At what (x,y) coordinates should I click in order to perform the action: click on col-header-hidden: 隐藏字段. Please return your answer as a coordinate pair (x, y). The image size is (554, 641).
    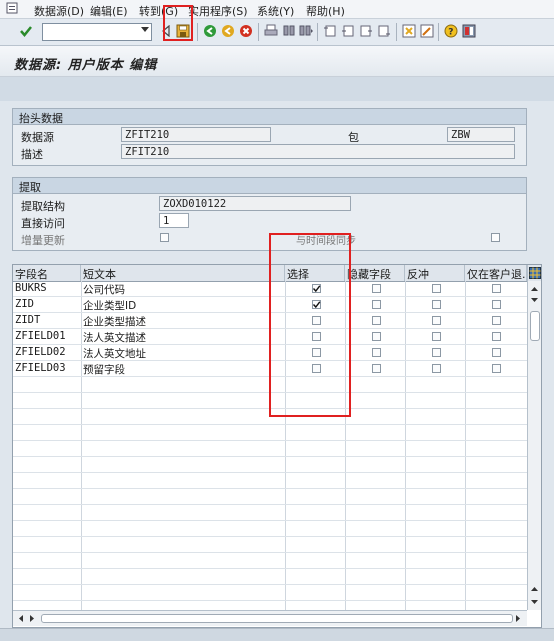
    Looking at the image, I should click on (375, 273).